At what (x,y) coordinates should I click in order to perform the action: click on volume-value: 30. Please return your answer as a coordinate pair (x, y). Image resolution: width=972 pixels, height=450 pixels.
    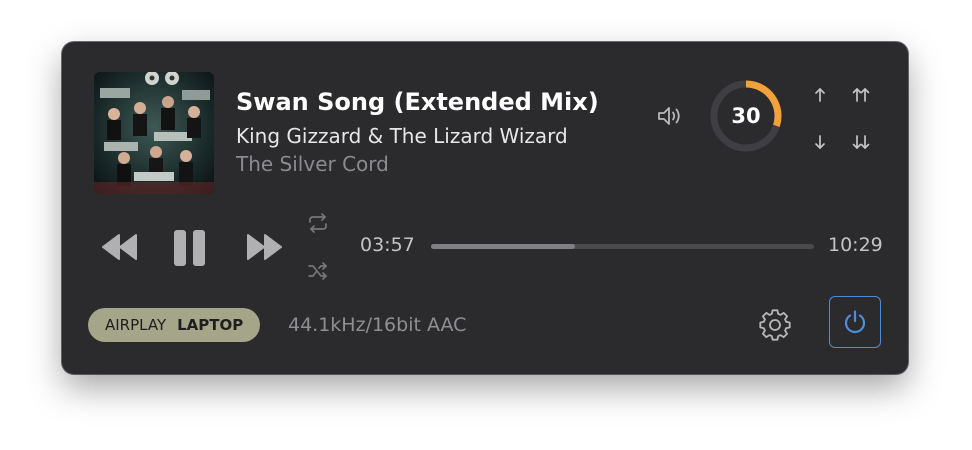
    Looking at the image, I should click on (746, 116).